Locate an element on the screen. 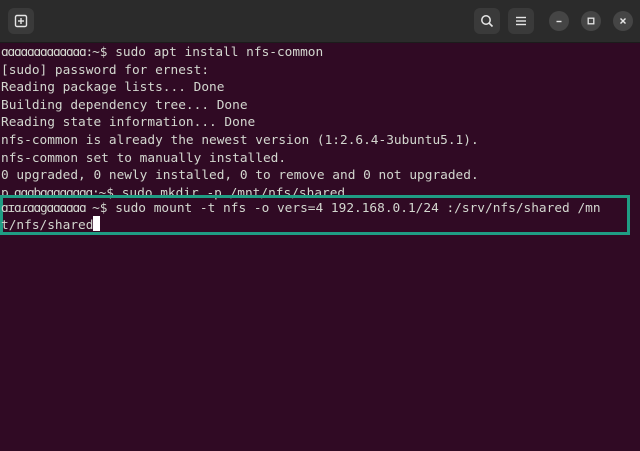 The width and height of the screenshot is (640, 451). maximize-icon is located at coordinates (591, 21).